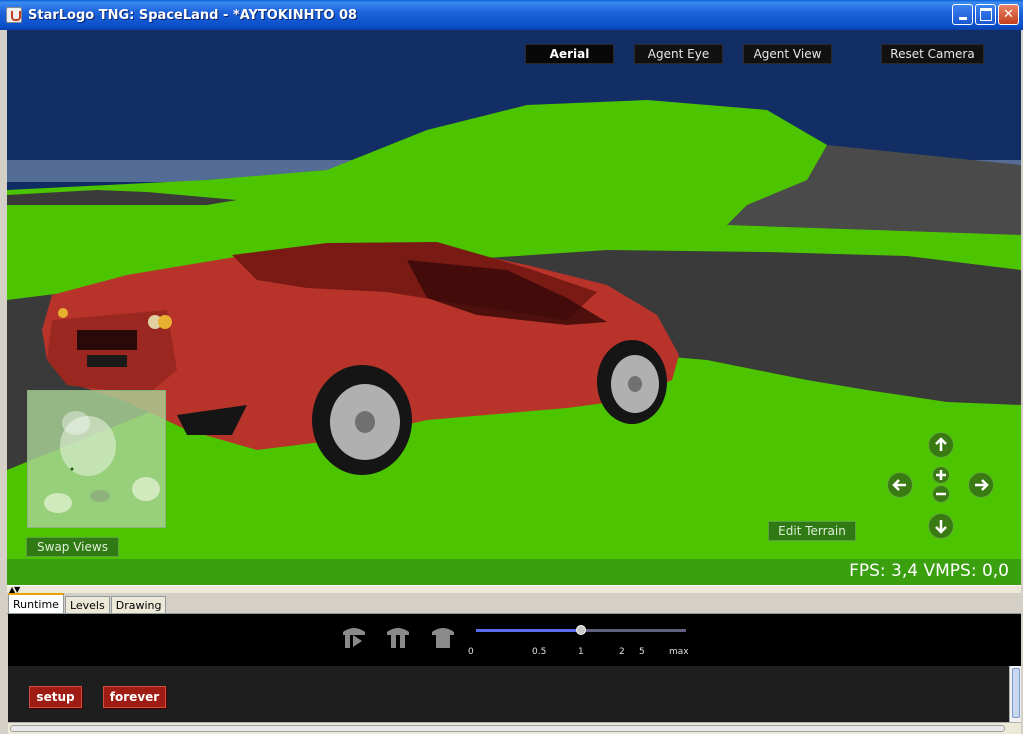 The height and width of the screenshot is (734, 1023). I want to click on speed-slider-fill, so click(528, 630).